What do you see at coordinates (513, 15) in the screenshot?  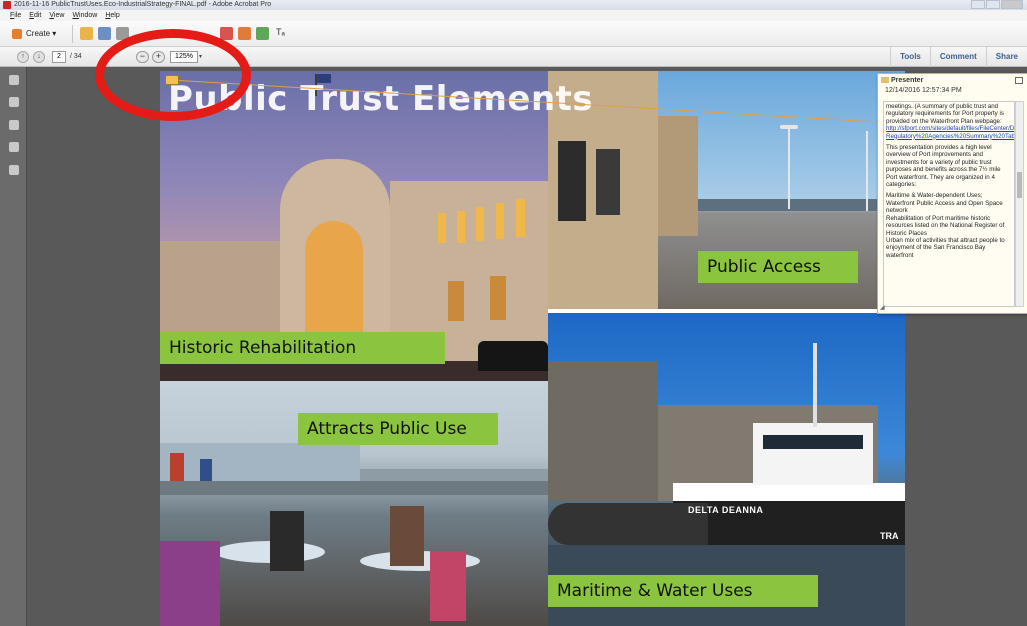 I see `menu-bar: File Edit View Window Help` at bounding box center [513, 15].